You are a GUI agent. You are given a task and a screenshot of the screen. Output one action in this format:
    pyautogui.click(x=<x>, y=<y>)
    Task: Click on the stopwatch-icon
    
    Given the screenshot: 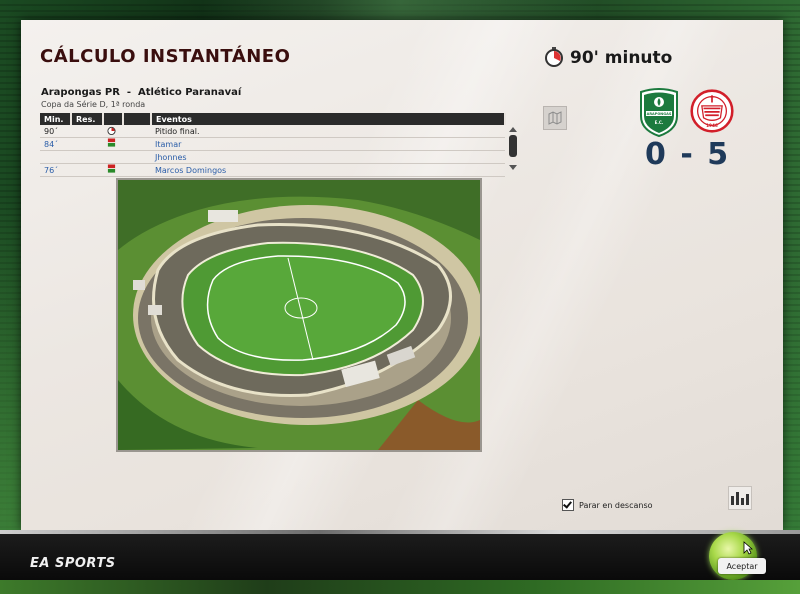 What is the action you would take?
    pyautogui.click(x=554, y=57)
    